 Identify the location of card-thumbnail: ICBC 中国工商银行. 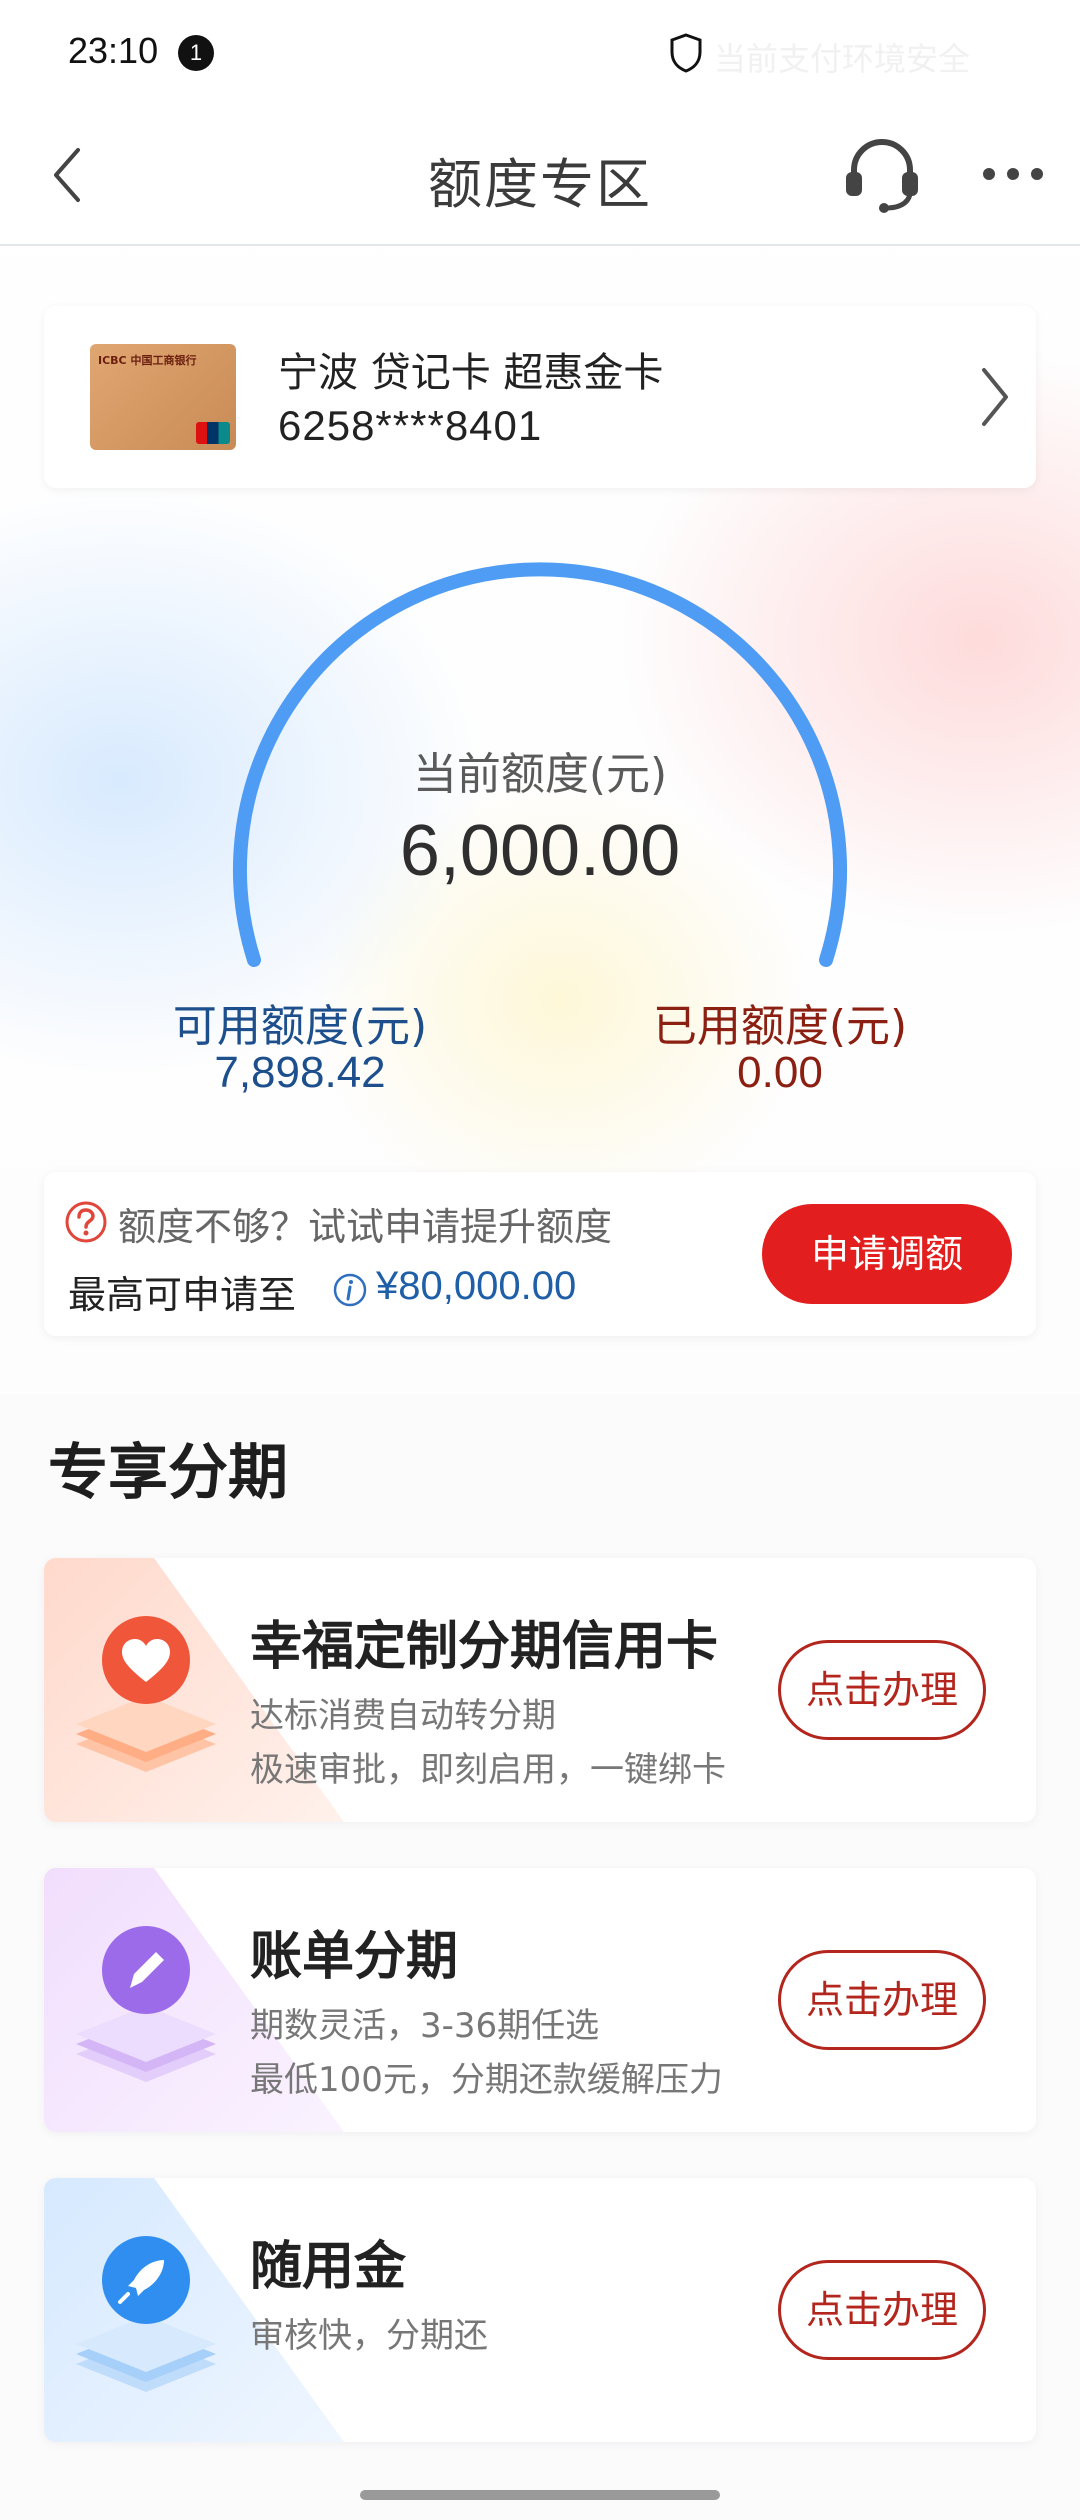
(163, 397).